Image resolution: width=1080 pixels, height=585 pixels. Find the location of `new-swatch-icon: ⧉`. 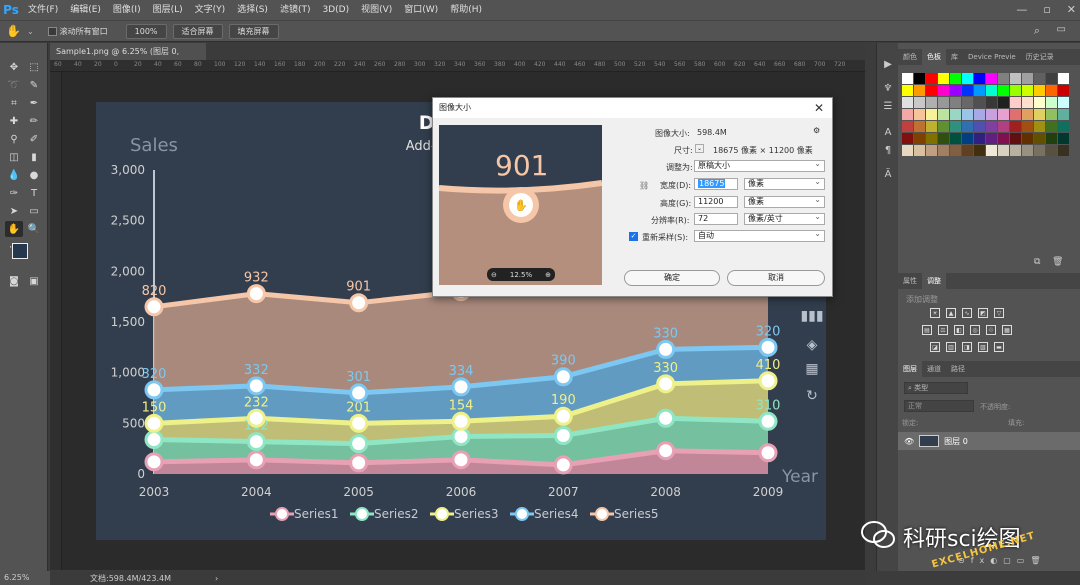

new-swatch-icon: ⧉ is located at coordinates (1037, 262).